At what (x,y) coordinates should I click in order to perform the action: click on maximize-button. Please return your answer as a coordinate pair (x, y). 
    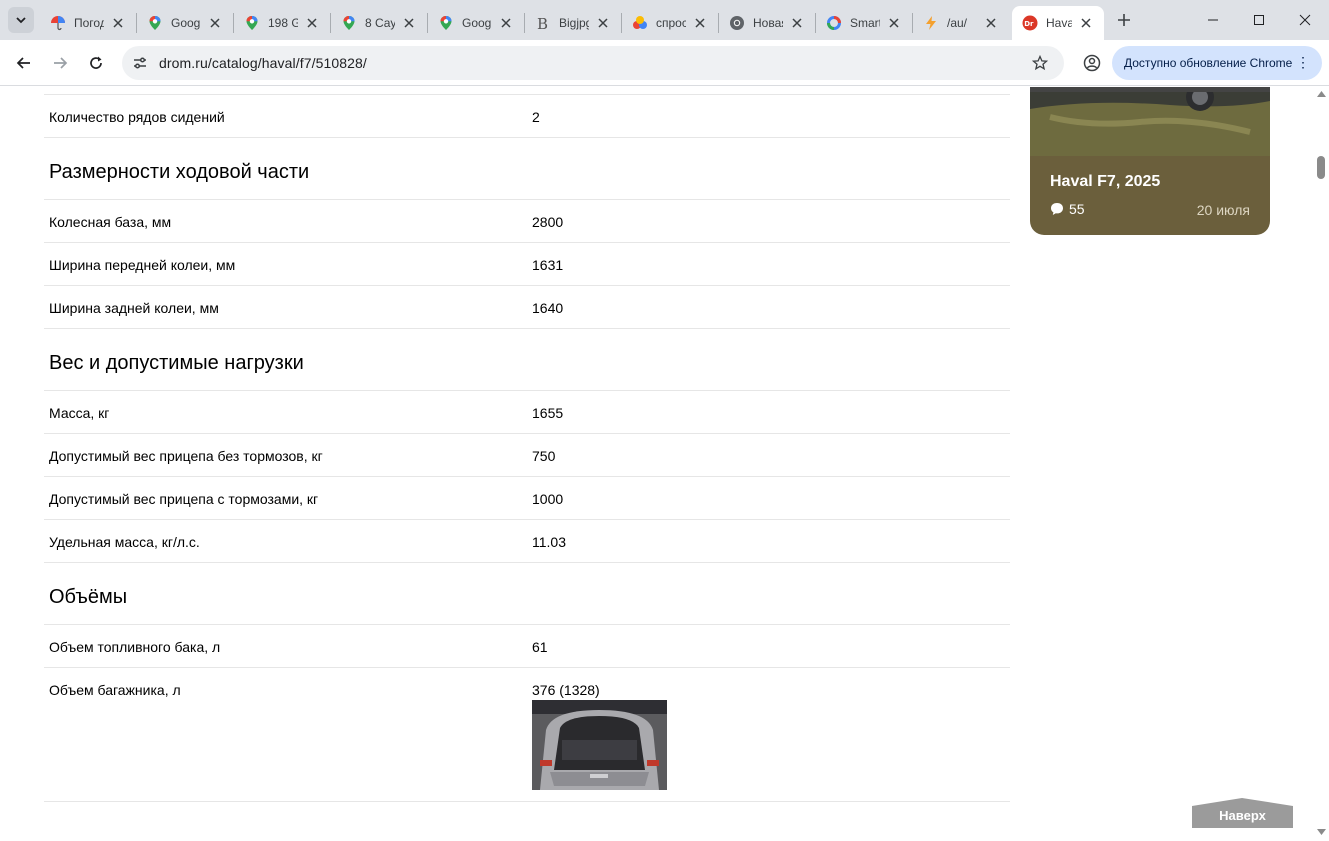
    Looking at the image, I should click on (1259, 20).